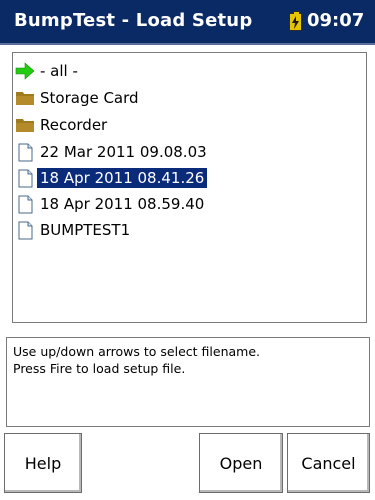 Image resolution: width=375 pixels, height=500 pixels. What do you see at coordinates (185, 98) in the screenshot?
I see `list-item: Storage Card` at bounding box center [185, 98].